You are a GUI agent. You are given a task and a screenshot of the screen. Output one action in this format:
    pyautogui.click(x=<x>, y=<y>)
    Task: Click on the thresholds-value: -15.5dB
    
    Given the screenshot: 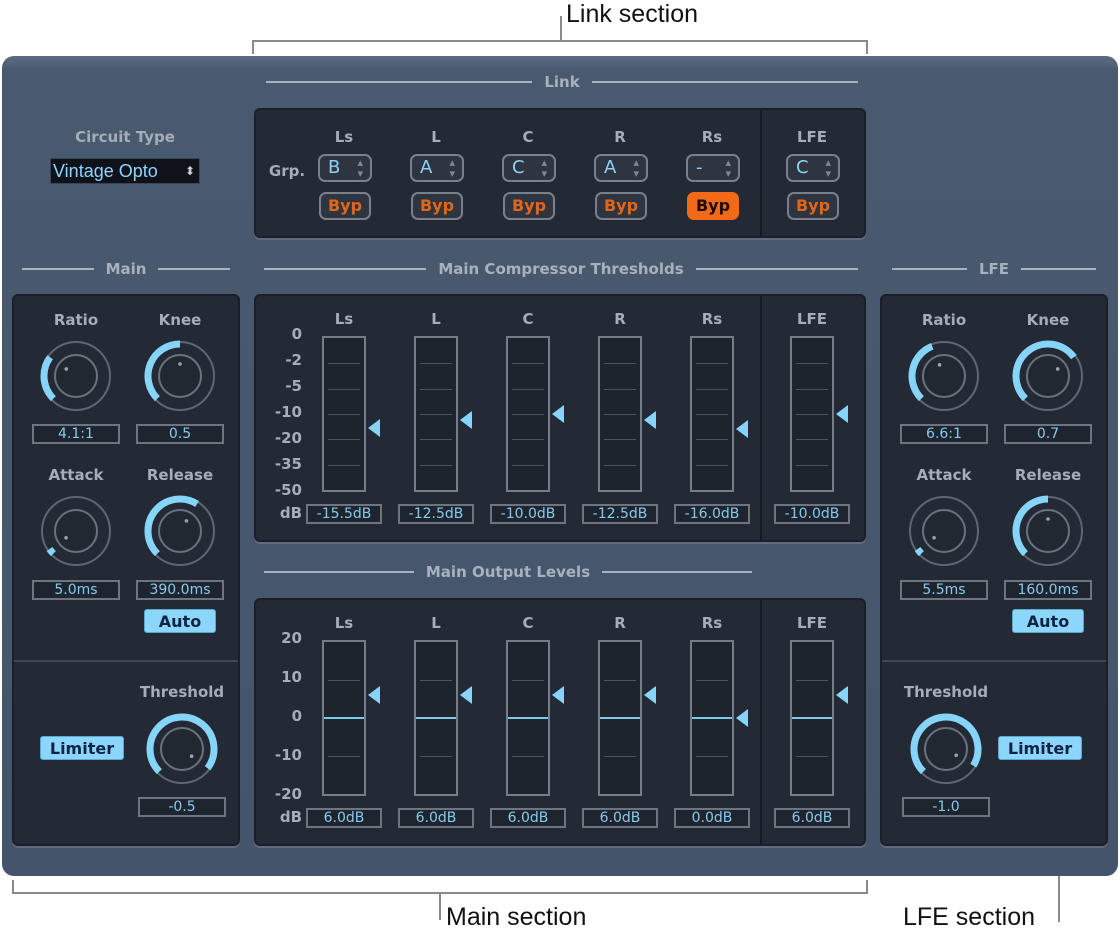 What is the action you would take?
    pyautogui.click(x=344, y=514)
    